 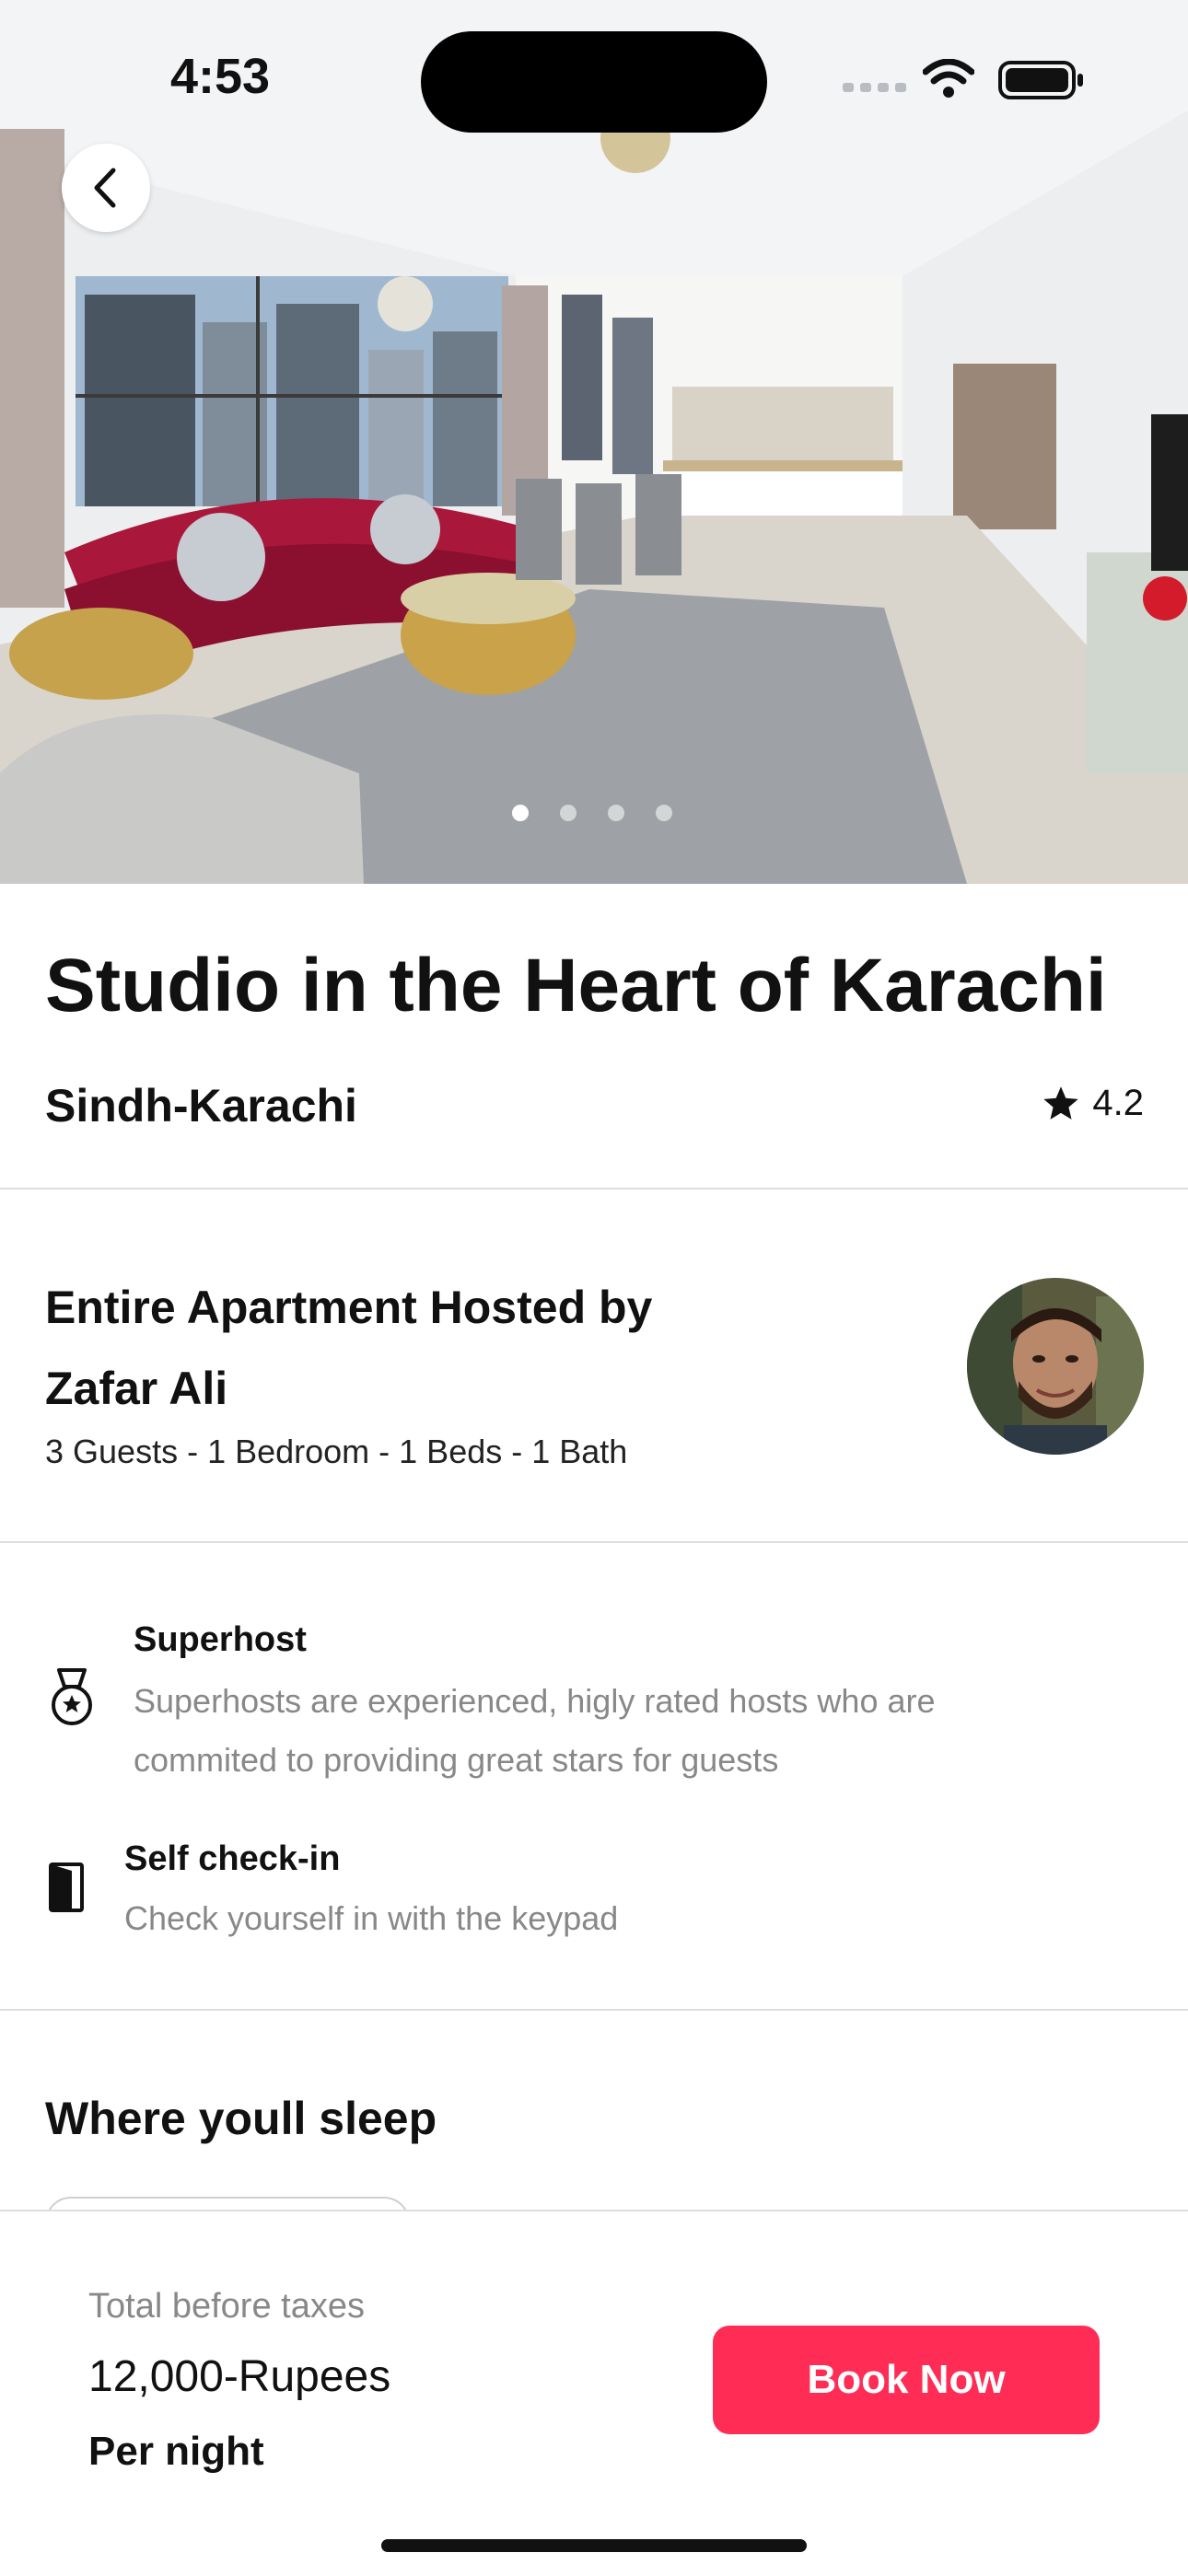 What do you see at coordinates (349, 1348) in the screenshot?
I see `host-title: Entire Apartment Hosted by Zafar Ali` at bounding box center [349, 1348].